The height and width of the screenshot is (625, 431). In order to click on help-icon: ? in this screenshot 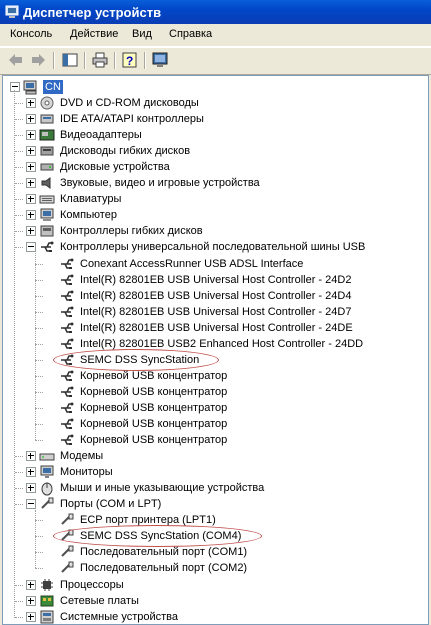, I will do `click(130, 60)`.